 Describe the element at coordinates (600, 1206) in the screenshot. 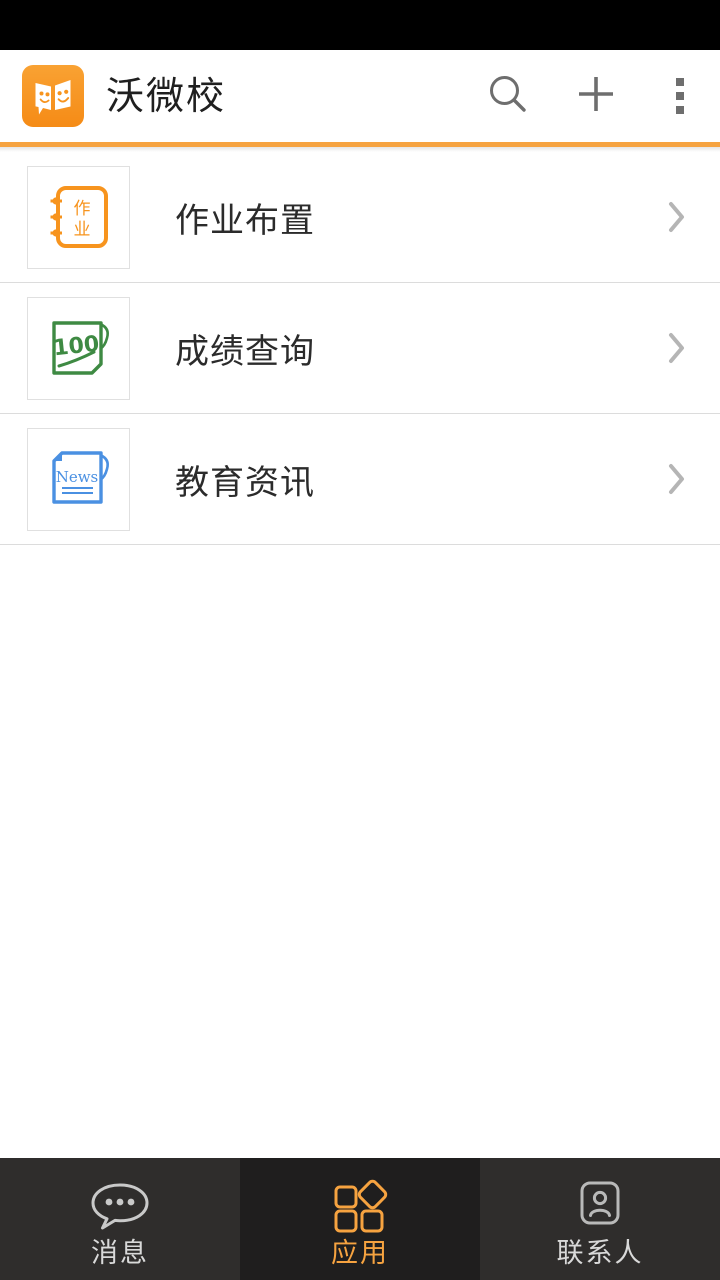

I see `contacts-person-icon` at that location.